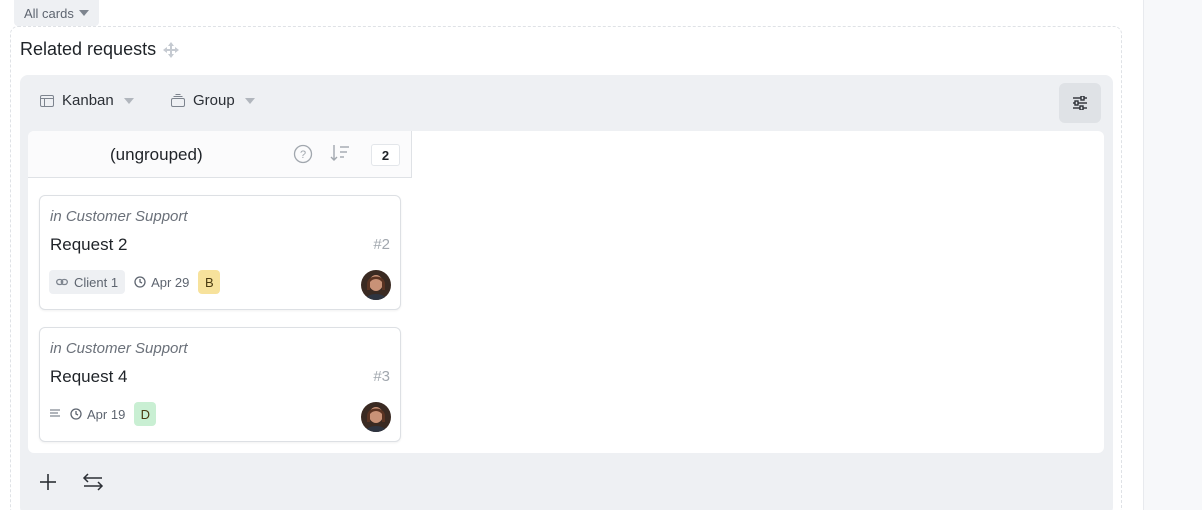  I want to click on card-title: Request 2, so click(89, 244).